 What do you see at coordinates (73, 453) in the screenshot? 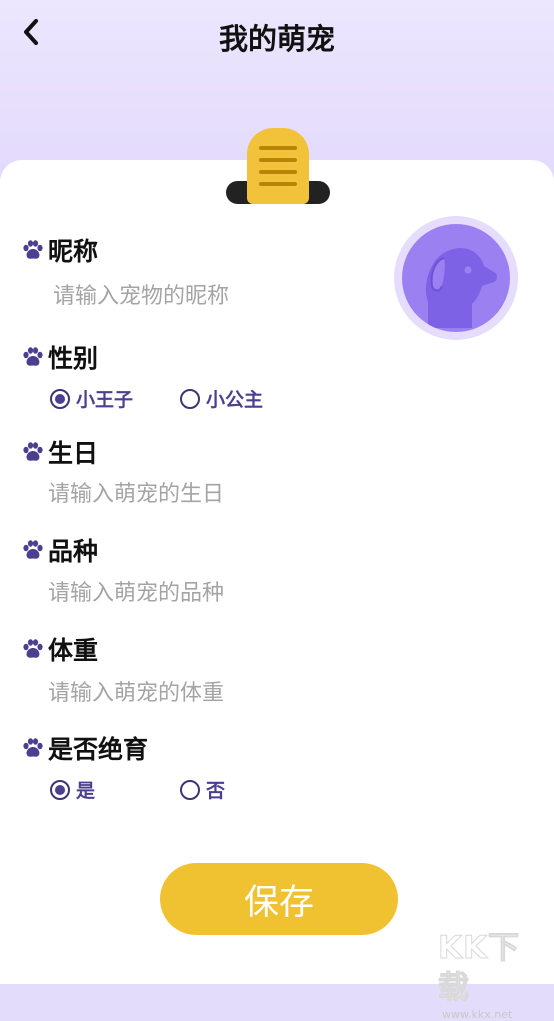
I see `birthday-label-text: 生日` at bounding box center [73, 453].